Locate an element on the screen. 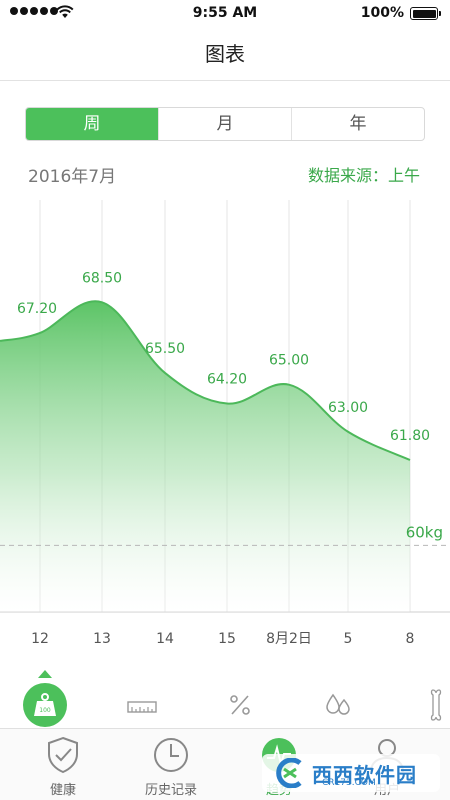  tool-percent is located at coordinates (240, 698).